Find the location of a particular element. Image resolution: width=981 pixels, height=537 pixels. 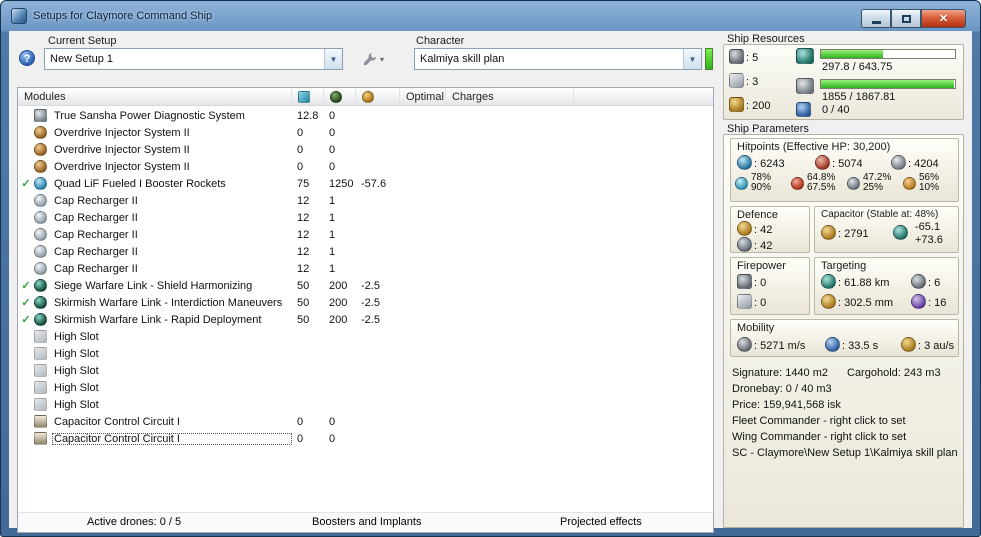

maximize-button is located at coordinates (906, 18).